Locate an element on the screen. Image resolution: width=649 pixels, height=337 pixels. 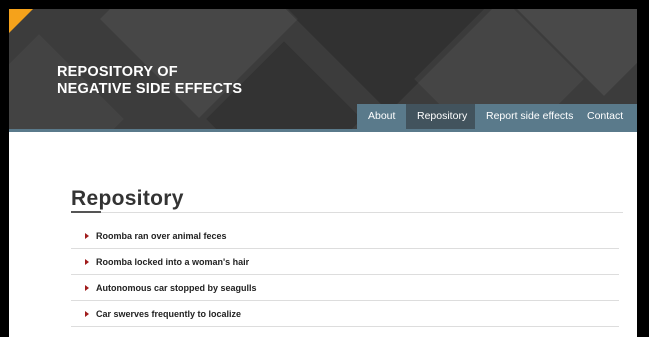
list-item-label: Autonomous car stopped by seagulls is located at coordinates (176, 287).